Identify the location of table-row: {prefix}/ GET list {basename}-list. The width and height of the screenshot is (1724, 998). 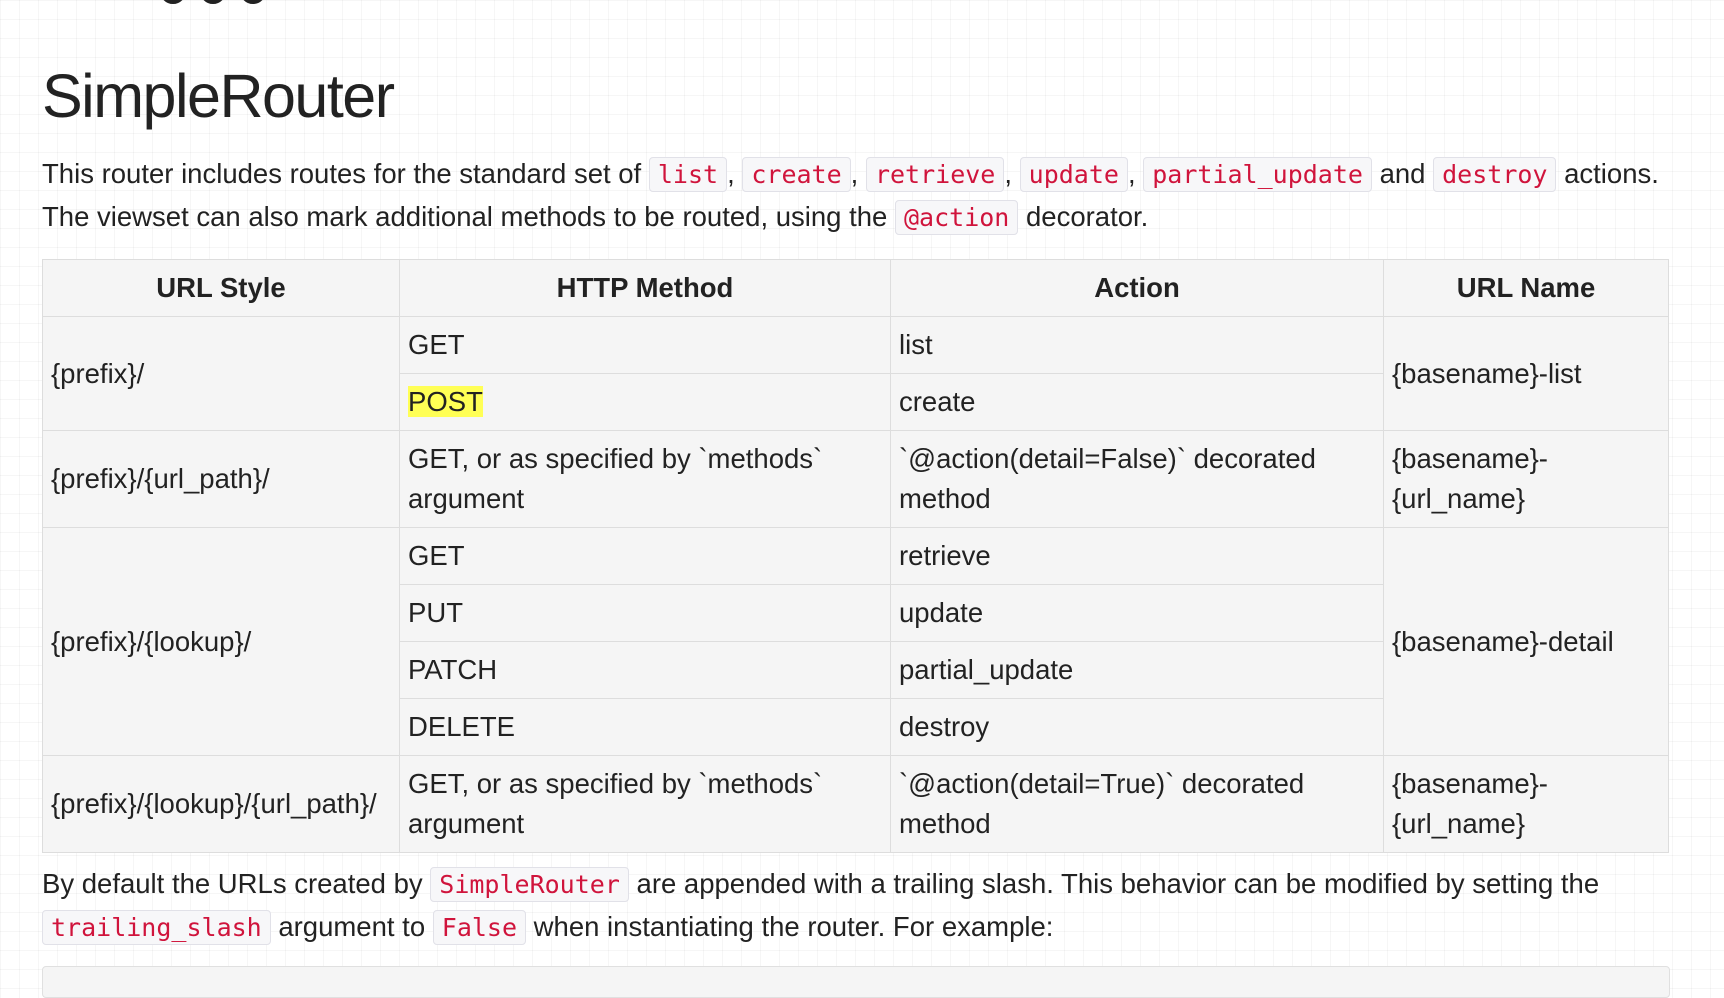
(855, 373).